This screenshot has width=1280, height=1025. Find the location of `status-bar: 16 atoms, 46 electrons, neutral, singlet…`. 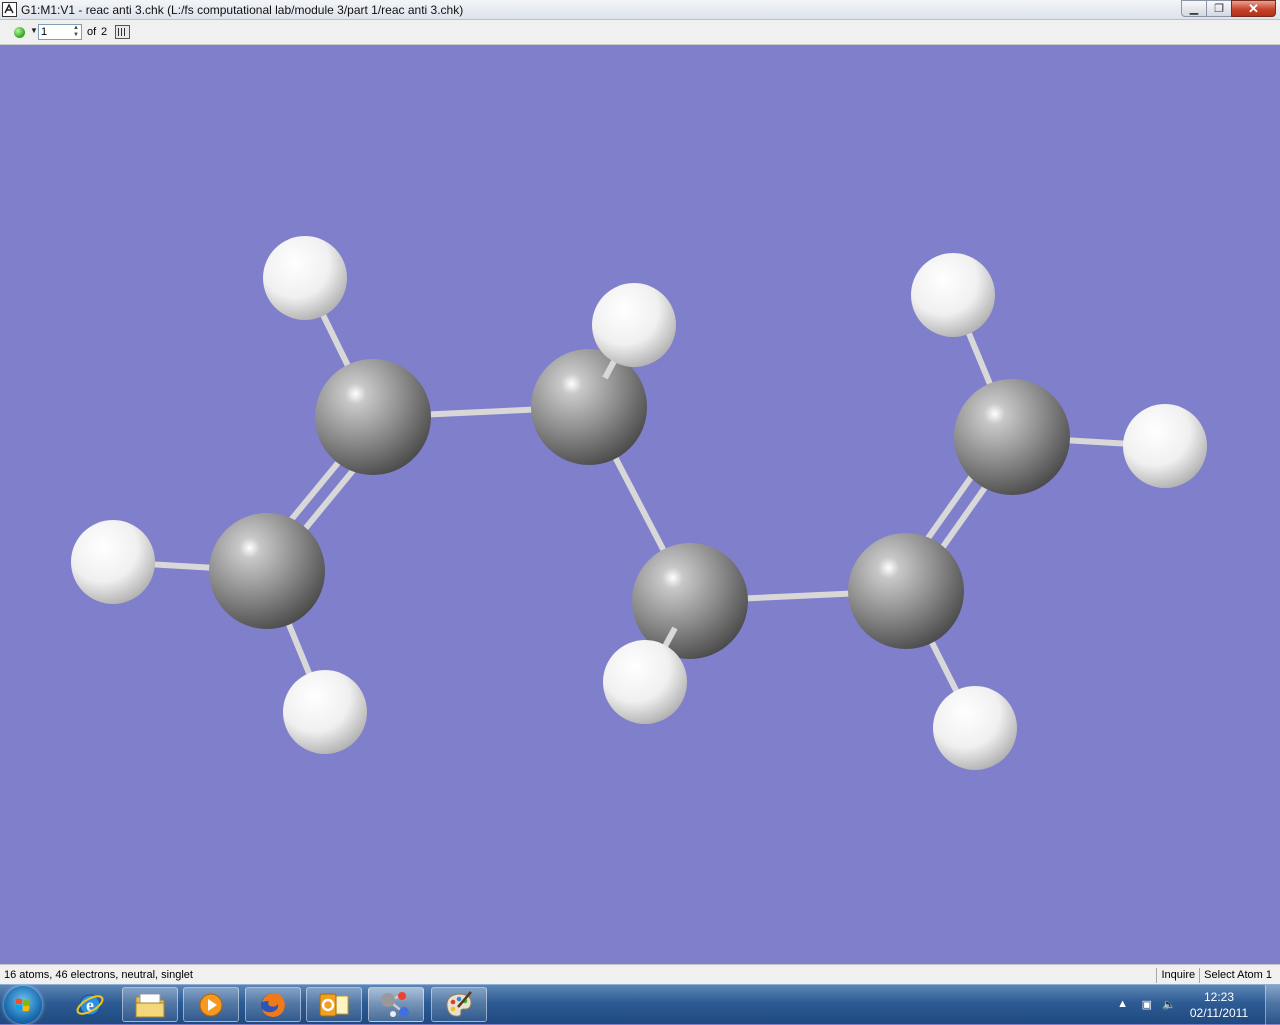

status-bar: 16 atoms, 46 electrons, neutral, singlet… is located at coordinates (640, 974).